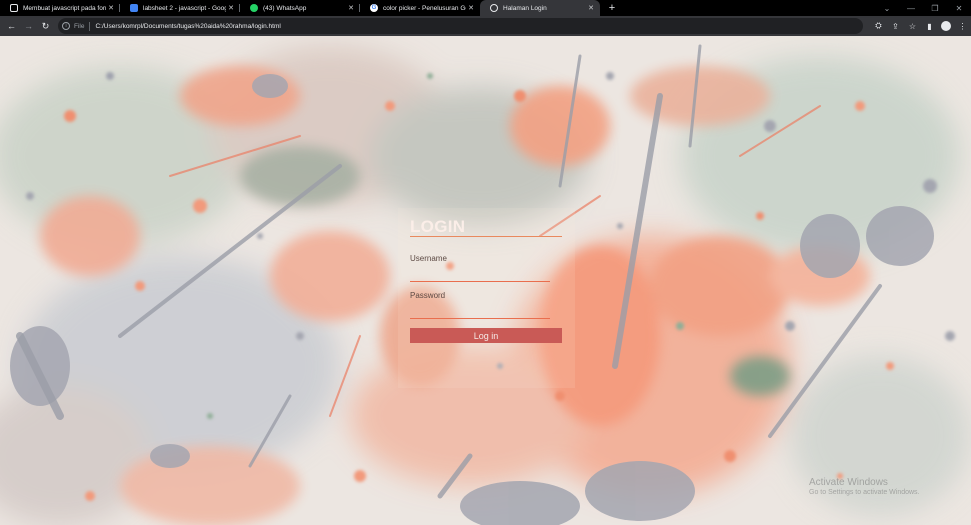 The image size is (971, 525). I want to click on password-label: Password, so click(428, 295).